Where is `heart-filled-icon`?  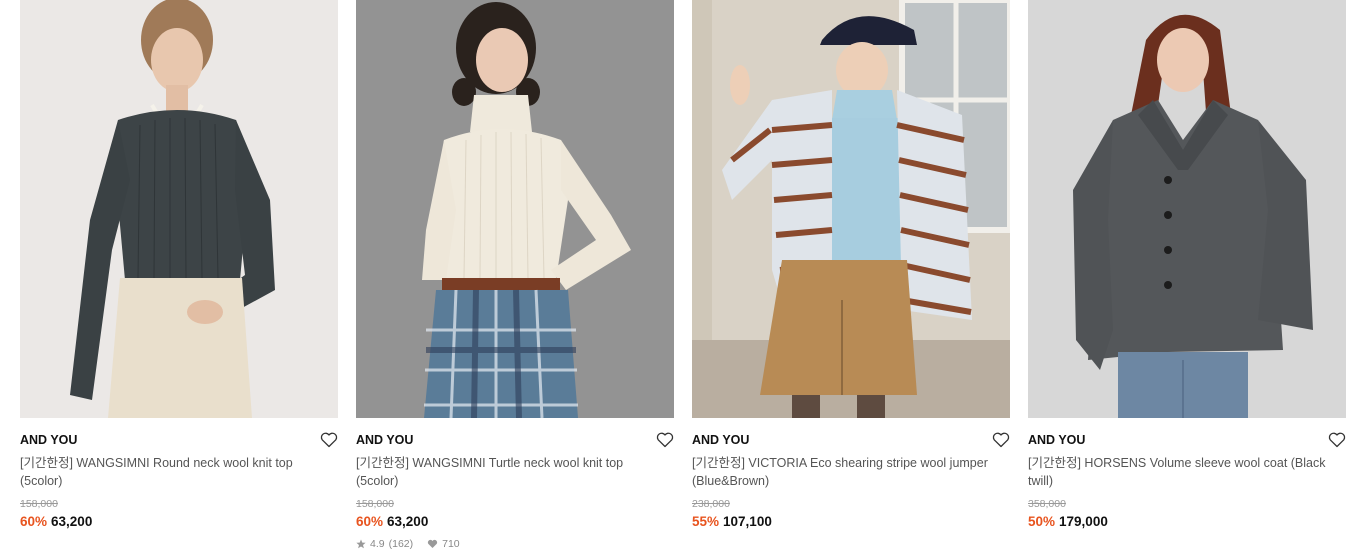
heart-filled-icon is located at coordinates (432, 544).